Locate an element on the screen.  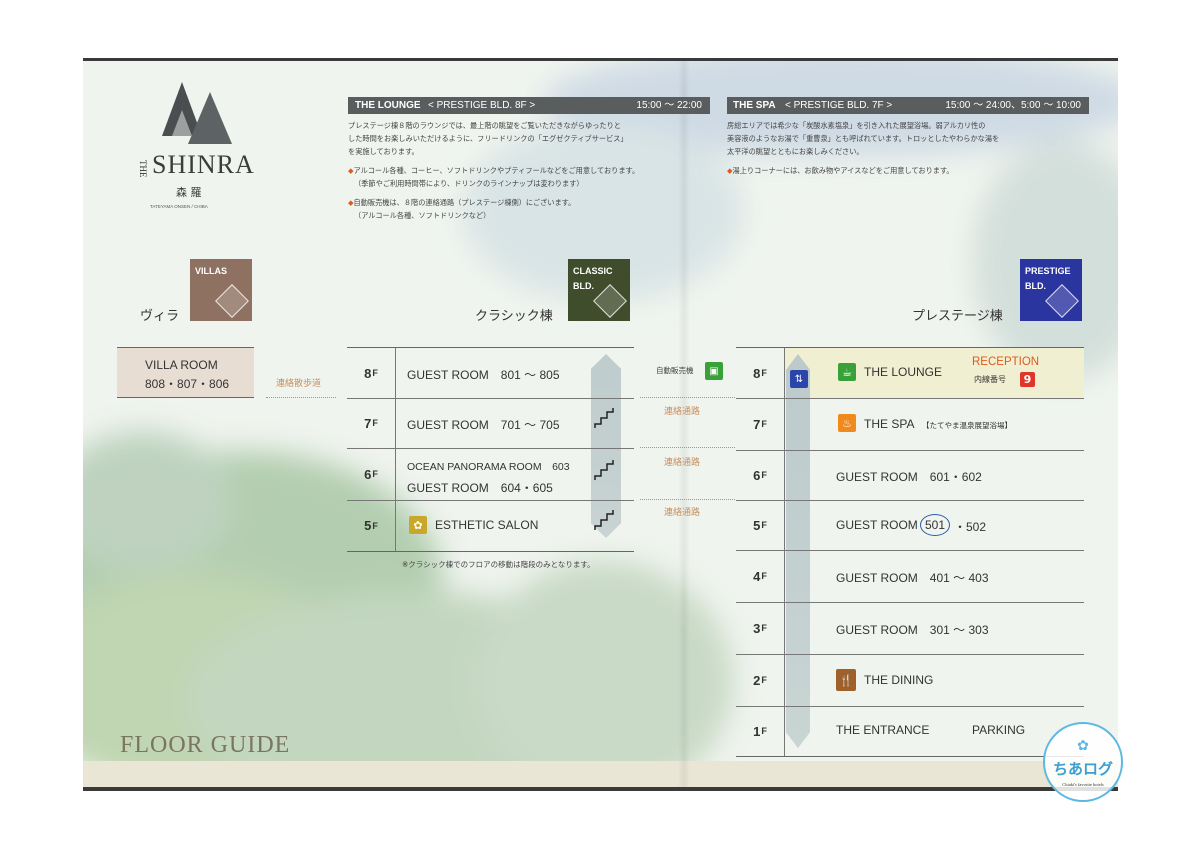
spa-note: 湯上りコーナーには、お飲み物やアイスなどをご用意しております。 is located at coordinates (843, 170).